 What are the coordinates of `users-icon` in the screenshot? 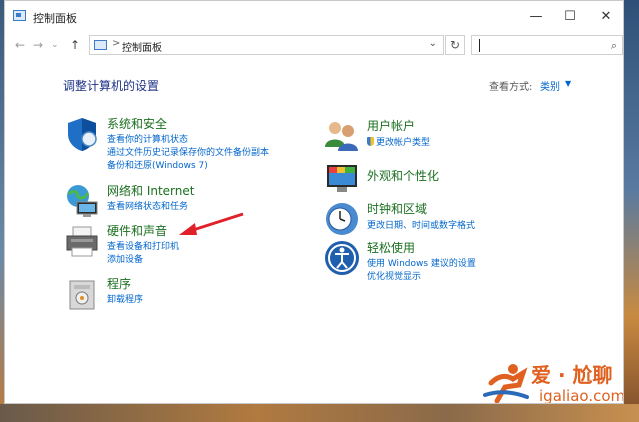 It's located at (342, 136).